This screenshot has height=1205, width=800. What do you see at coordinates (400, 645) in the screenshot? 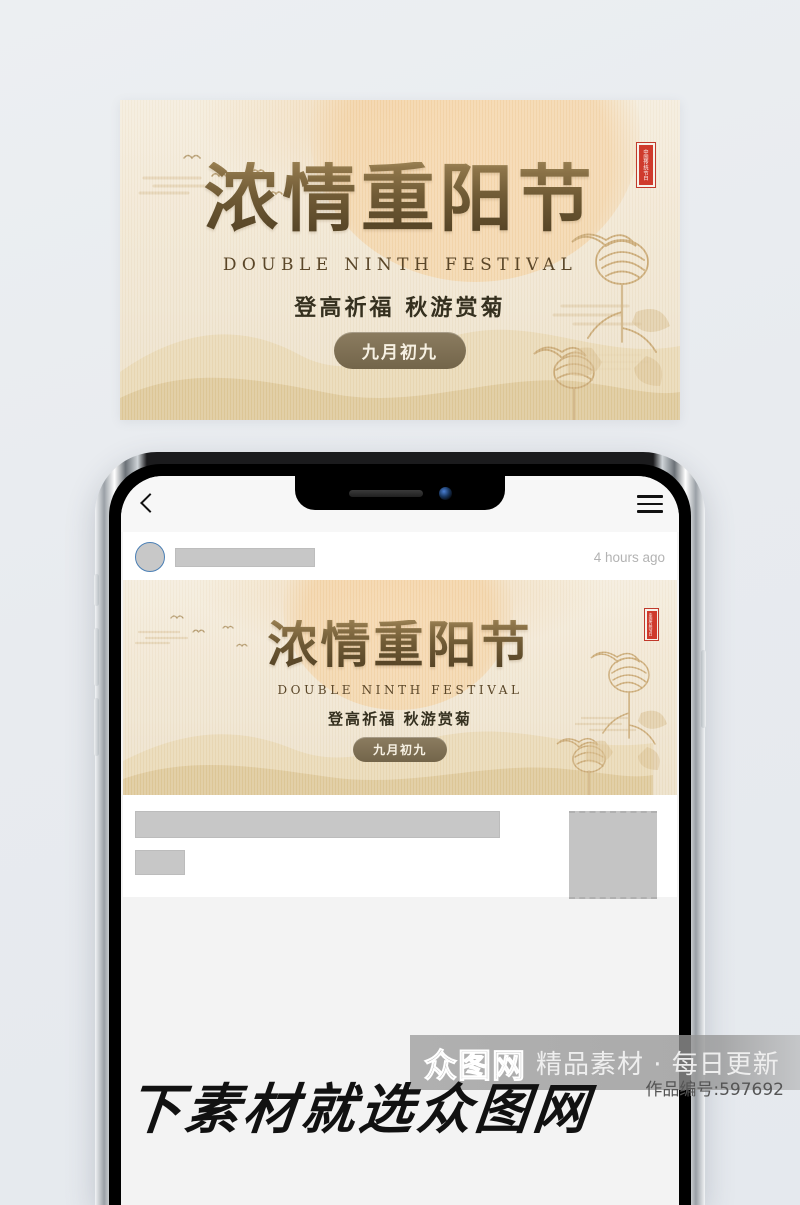
I see `post-banner-title: 浓情重阳节` at bounding box center [400, 645].